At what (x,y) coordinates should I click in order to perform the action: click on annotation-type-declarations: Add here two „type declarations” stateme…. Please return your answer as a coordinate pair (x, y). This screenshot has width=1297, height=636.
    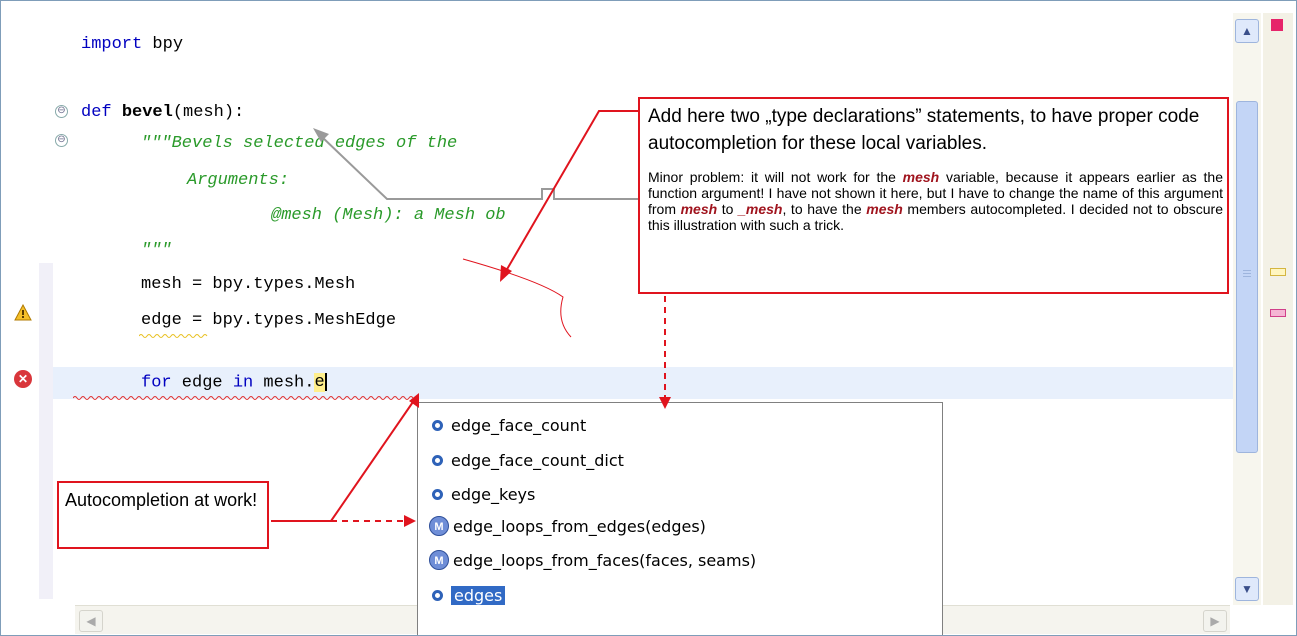
    Looking at the image, I should click on (933, 195).